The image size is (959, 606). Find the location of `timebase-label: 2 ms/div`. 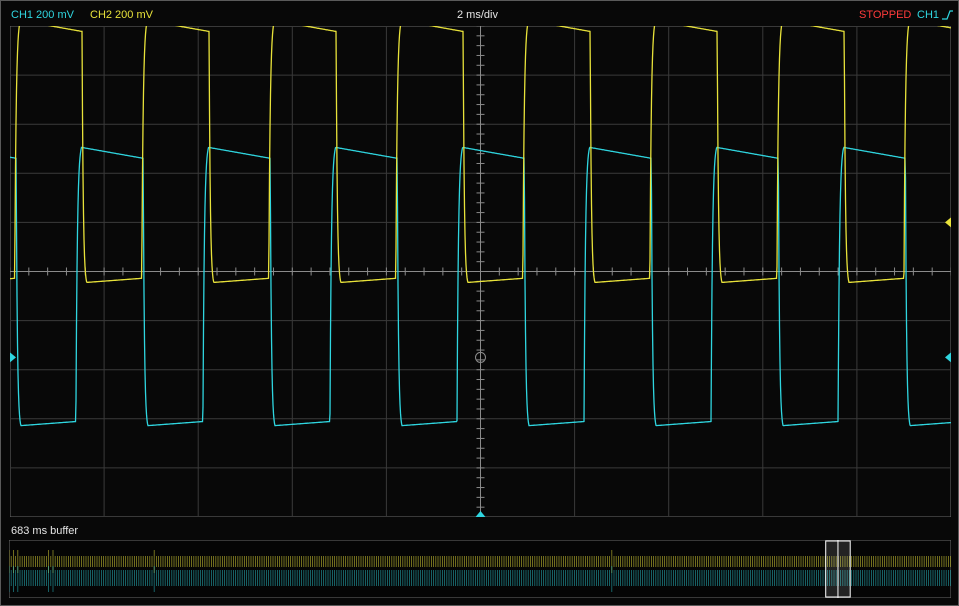

timebase-label: 2 ms/div is located at coordinates (477, 15).